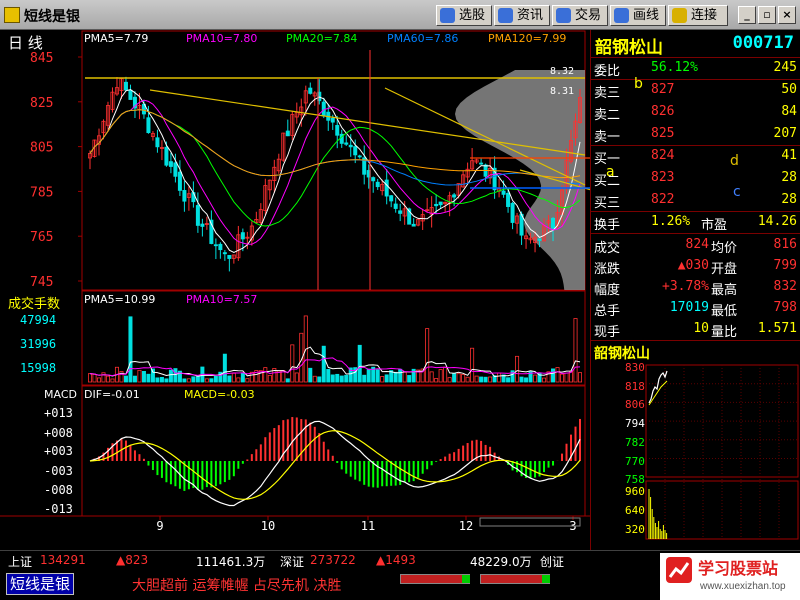 The height and width of the screenshot is (600, 800). What do you see at coordinates (58, 451) in the screenshot?
I see `macd-axis-tick: +003` at bounding box center [58, 451].